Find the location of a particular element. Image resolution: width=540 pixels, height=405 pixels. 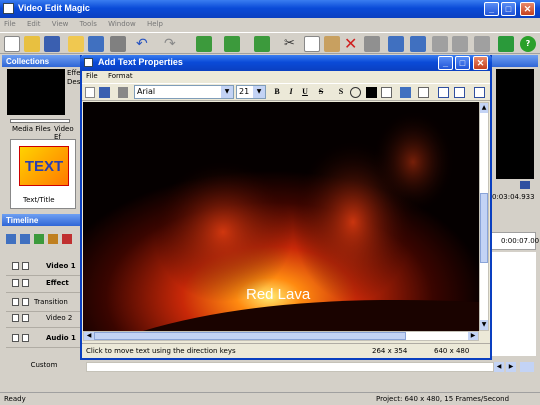

preview-icon is located at coordinates (482, 44).